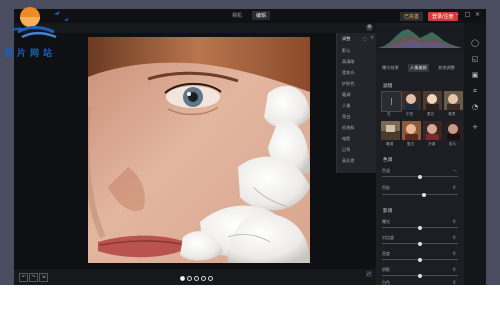 This screenshot has height=313, width=500. Describe the element at coordinates (346, 51) in the screenshot. I see `dropdown-item: 默认` at that location.